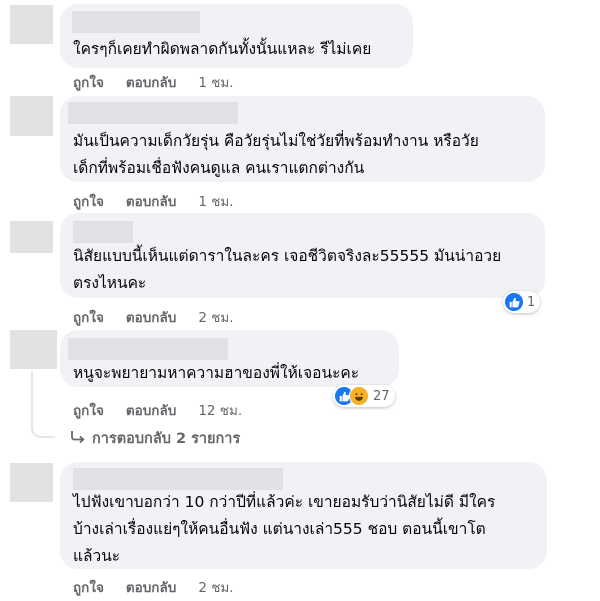  I want to click on view-replies-label: การตอบกลับ 2 รายการ, so click(166, 439).